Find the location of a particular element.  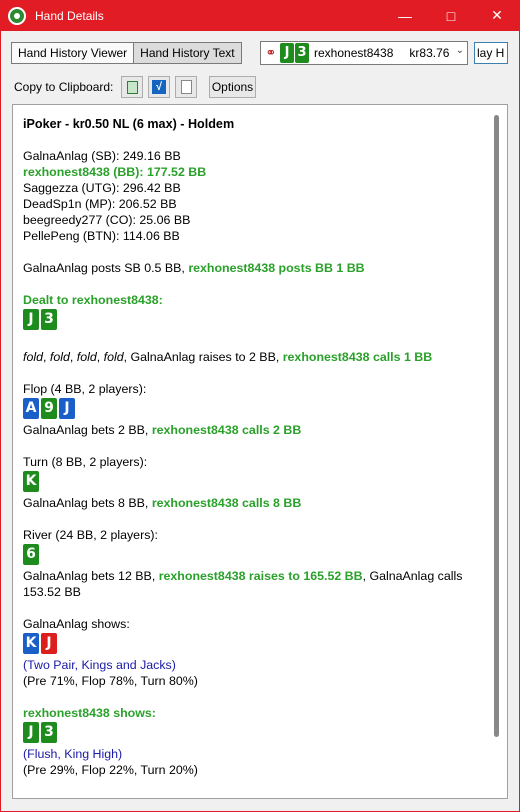

tab-hand-history-text: Hand History Text is located at coordinates (187, 53).